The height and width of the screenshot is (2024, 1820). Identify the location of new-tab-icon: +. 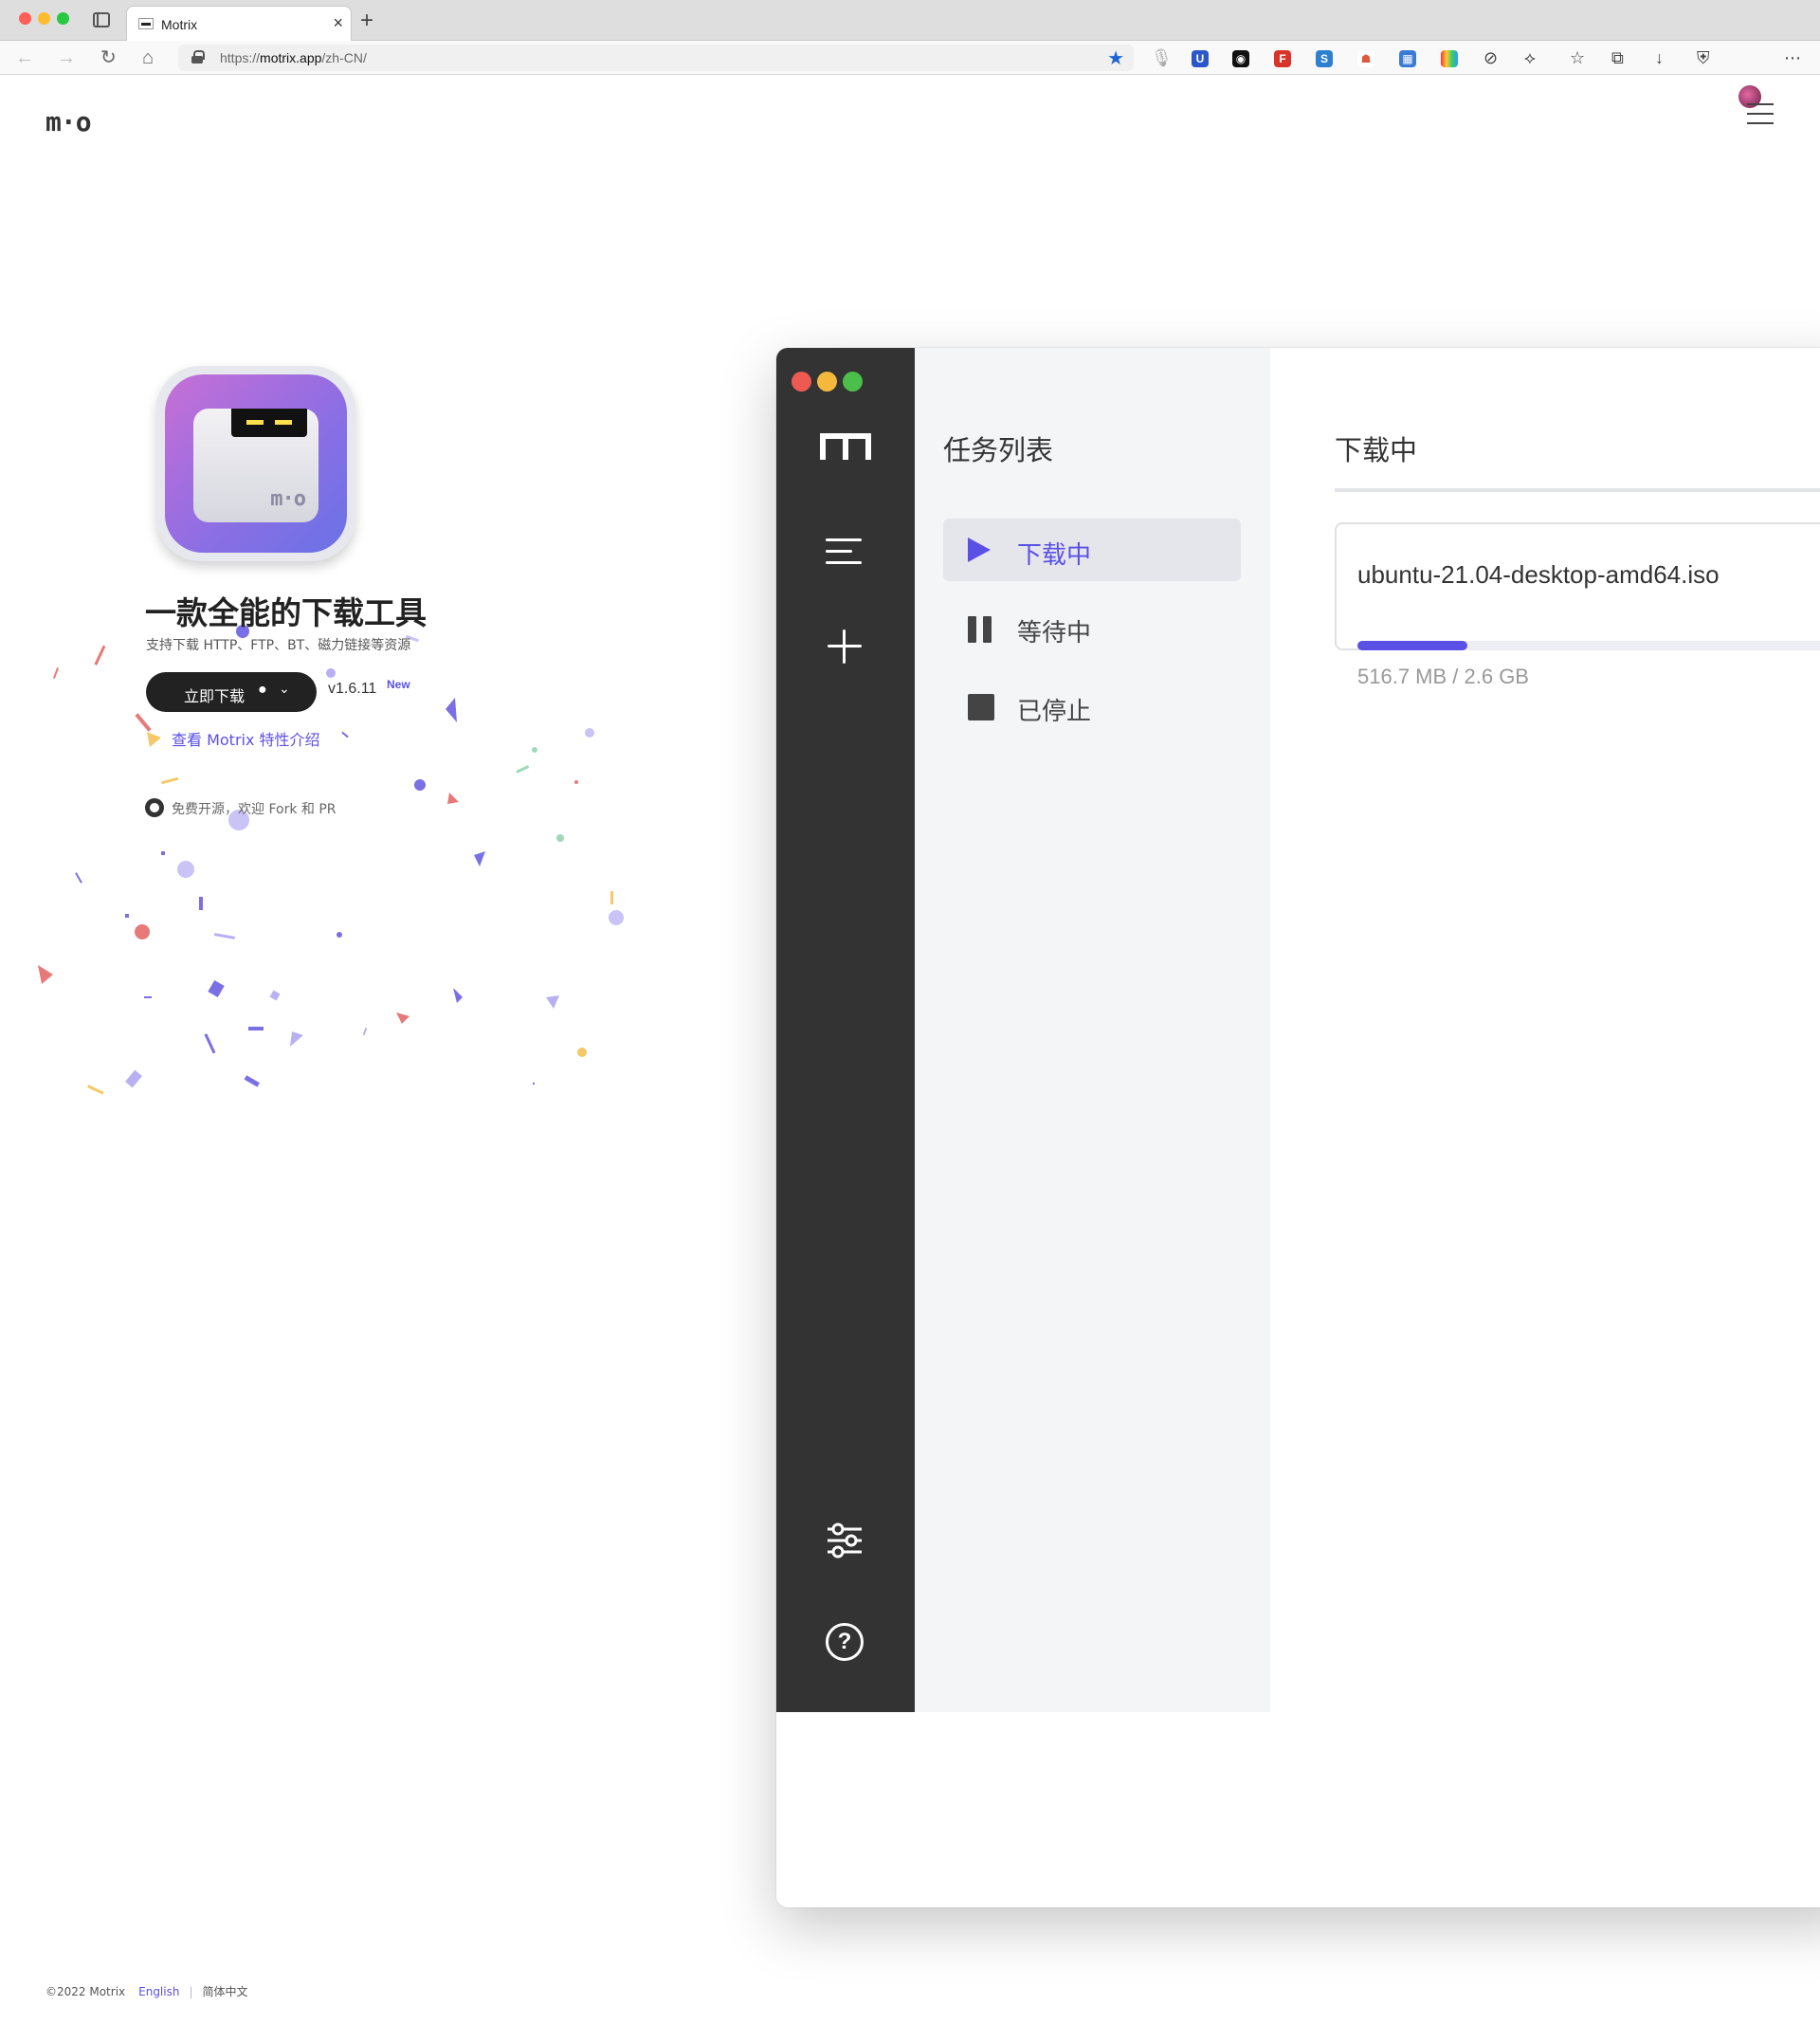
(366, 21).